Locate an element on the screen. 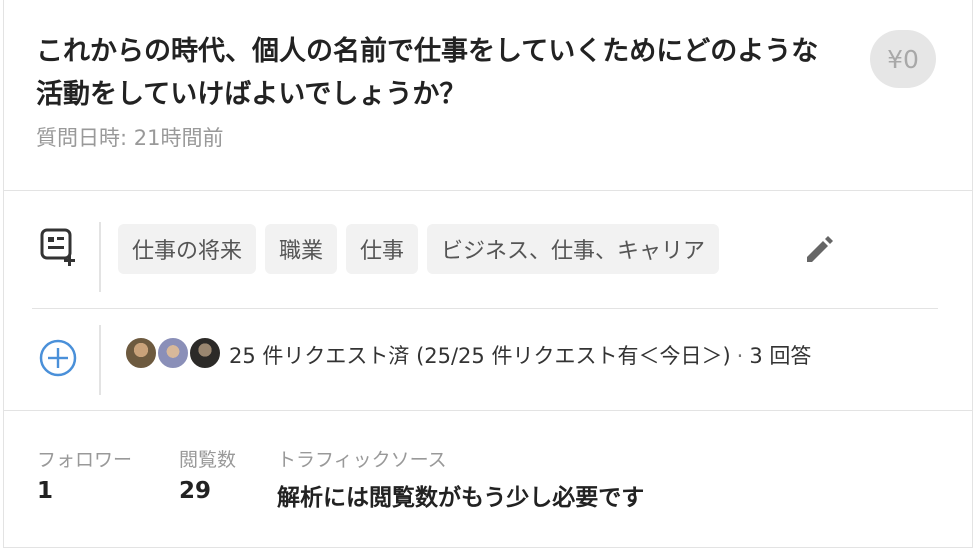 The width and height of the screenshot is (978, 552). tag-item: 仕事 is located at coordinates (382, 249).